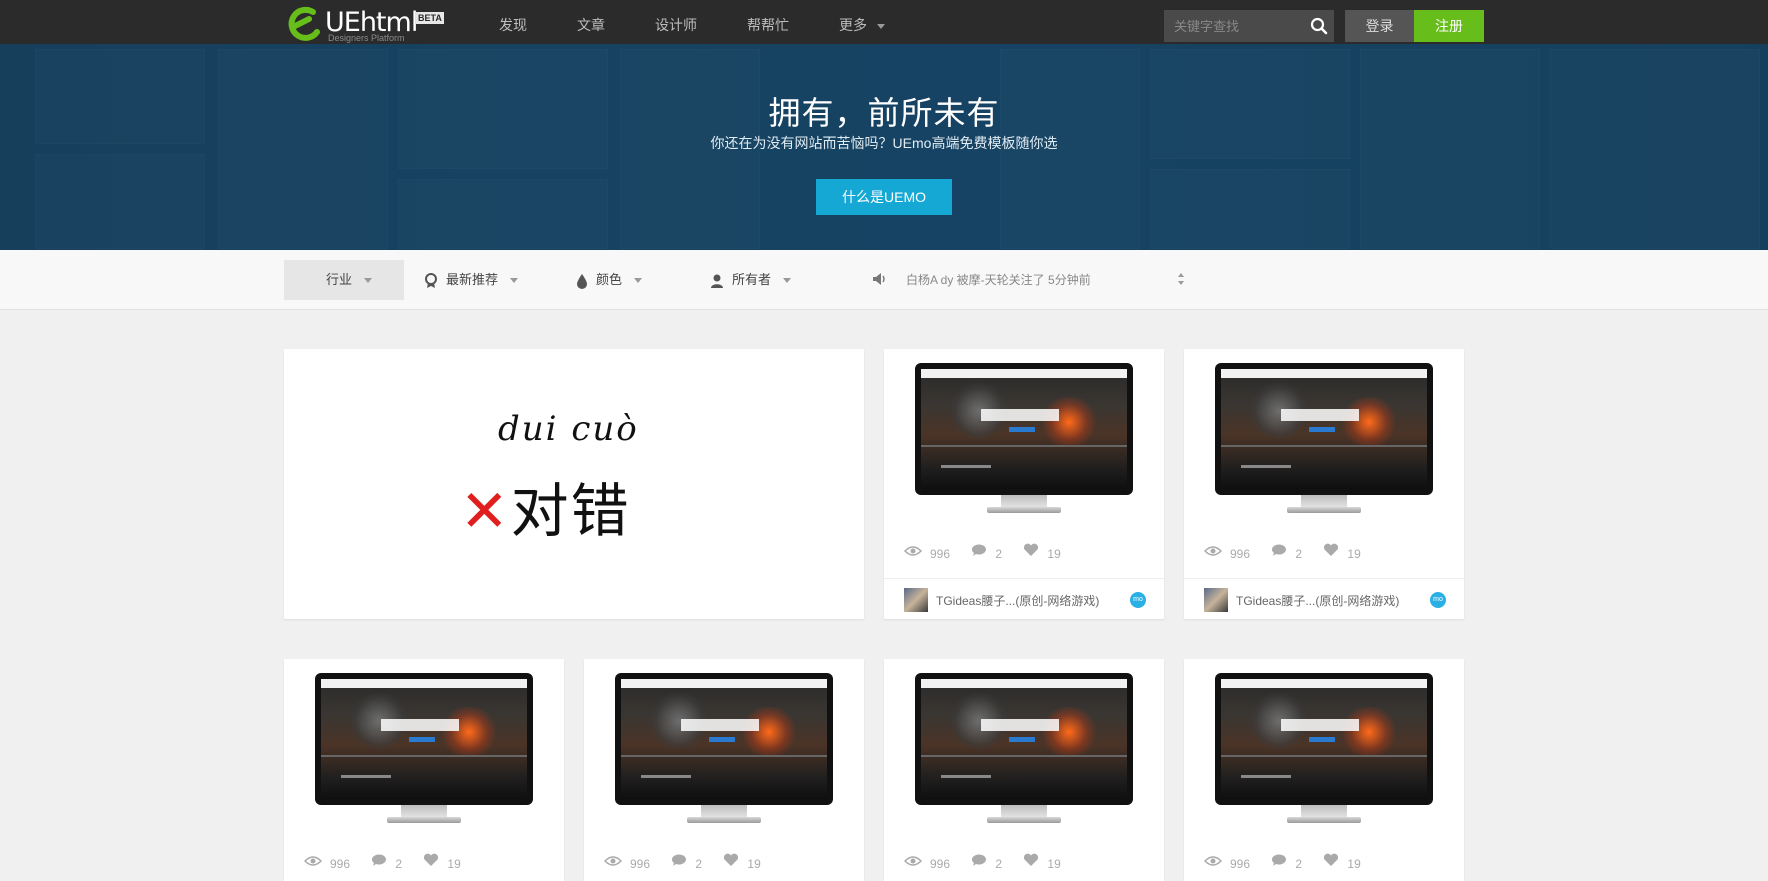  Describe the element at coordinates (752, 279) in the screenshot. I see `filter-owner-label: 所有者` at that location.